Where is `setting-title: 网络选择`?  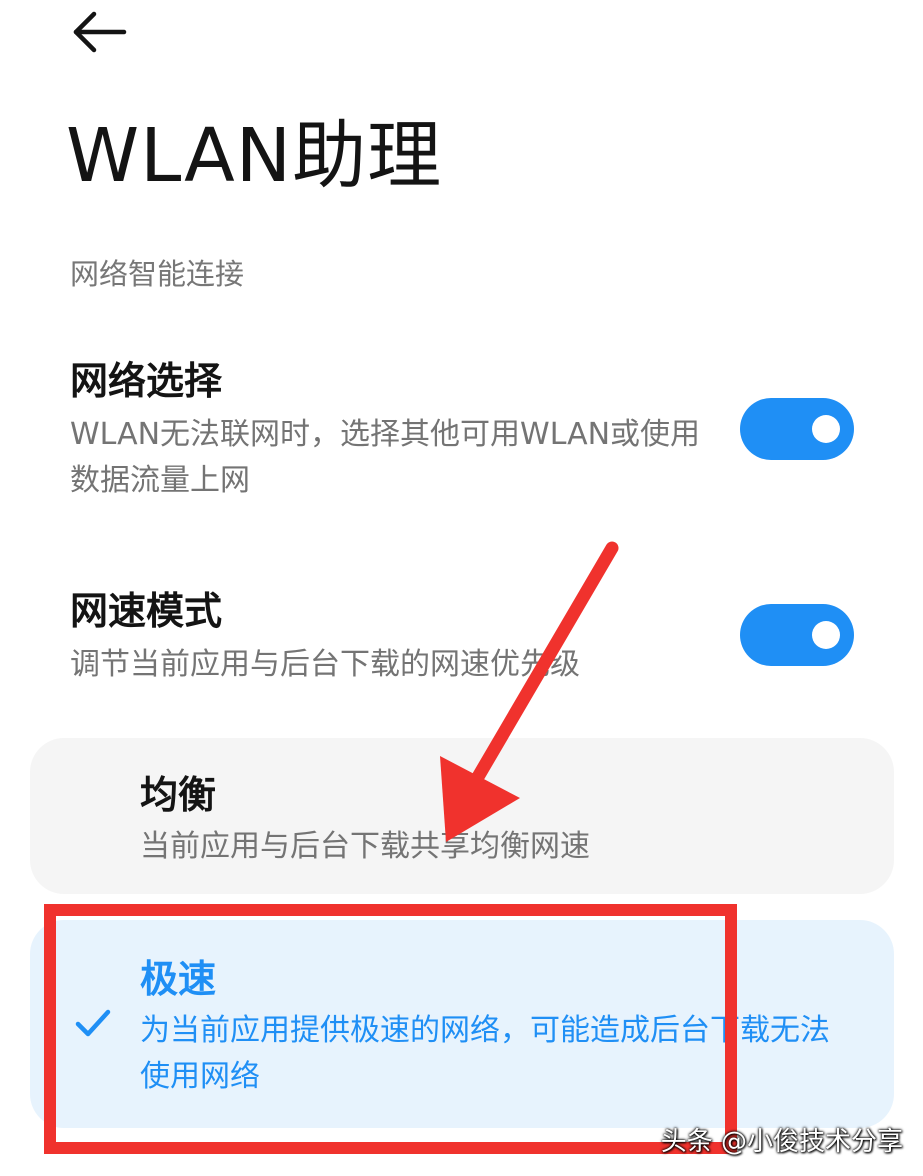 setting-title: 网络选择 is located at coordinates (146, 381).